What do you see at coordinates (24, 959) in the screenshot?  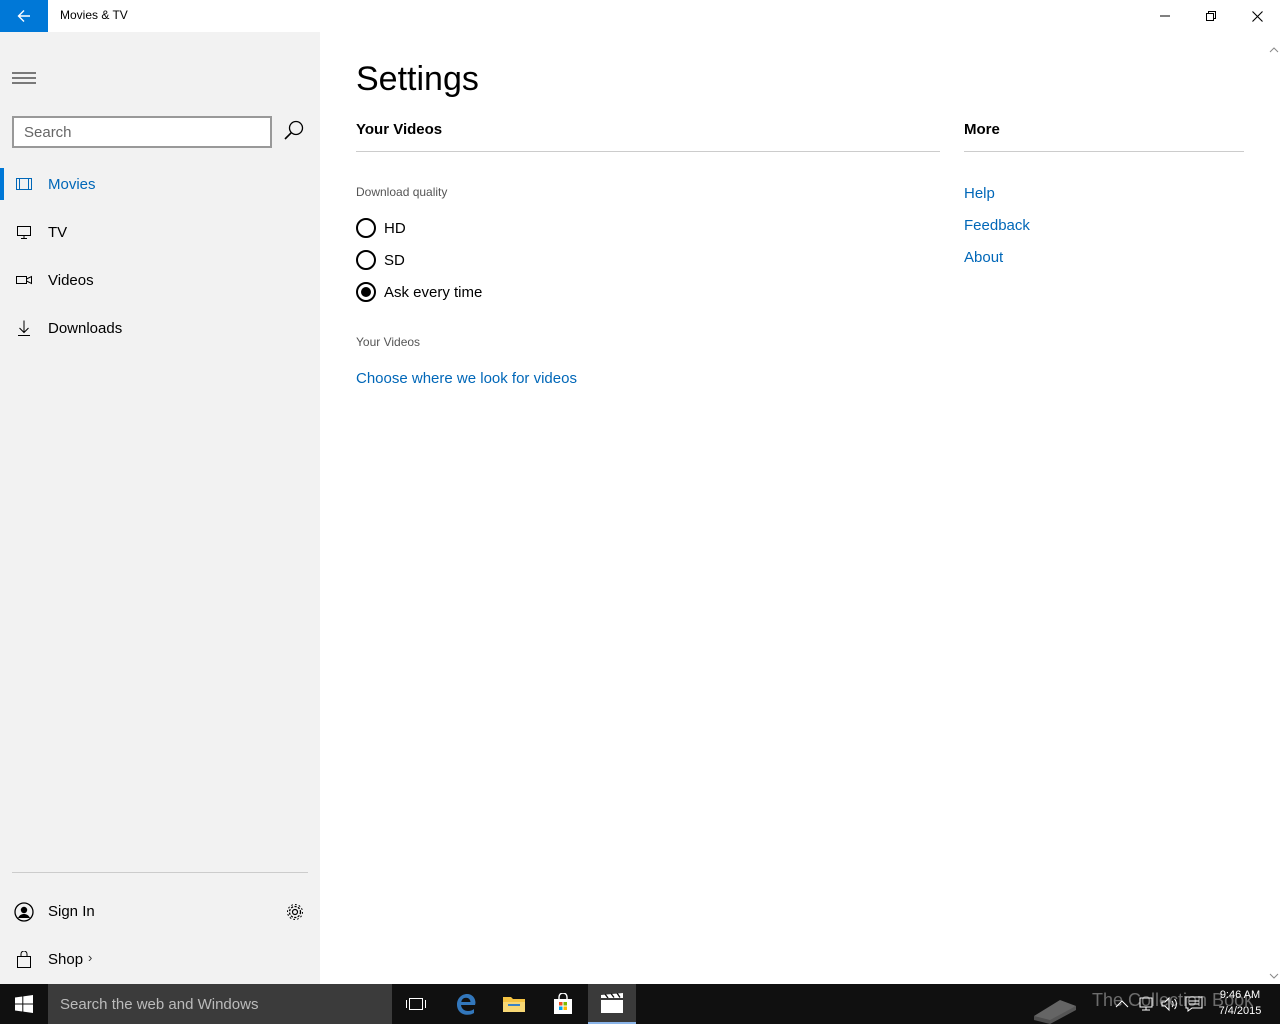 I see `shopping-bag-icon` at bounding box center [24, 959].